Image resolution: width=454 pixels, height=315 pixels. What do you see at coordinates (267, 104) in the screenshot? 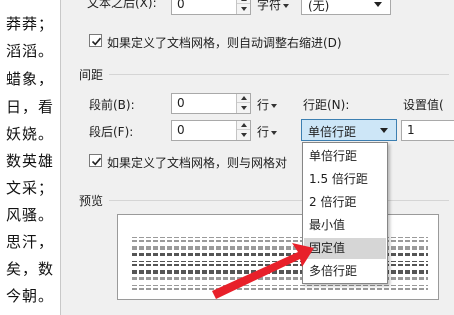
I see `spacing-before-unit-dropdown: 行` at bounding box center [267, 104].